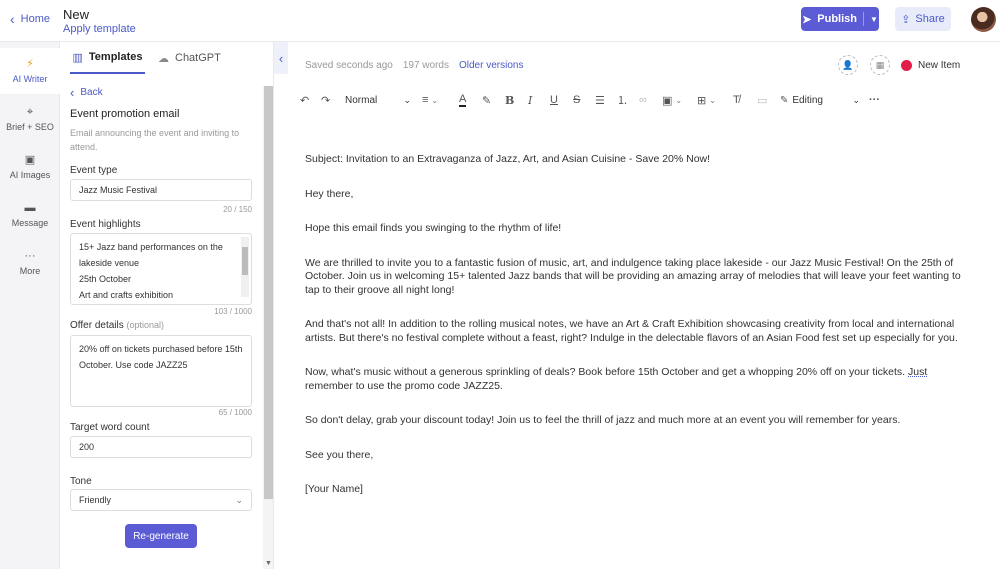 The height and width of the screenshot is (569, 1000). I want to click on status-selector: New Item, so click(930, 65).